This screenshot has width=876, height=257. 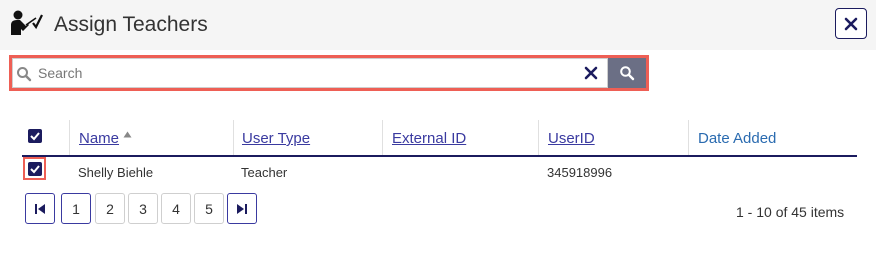 What do you see at coordinates (176, 208) in the screenshot?
I see `page-button-4: 4` at bounding box center [176, 208].